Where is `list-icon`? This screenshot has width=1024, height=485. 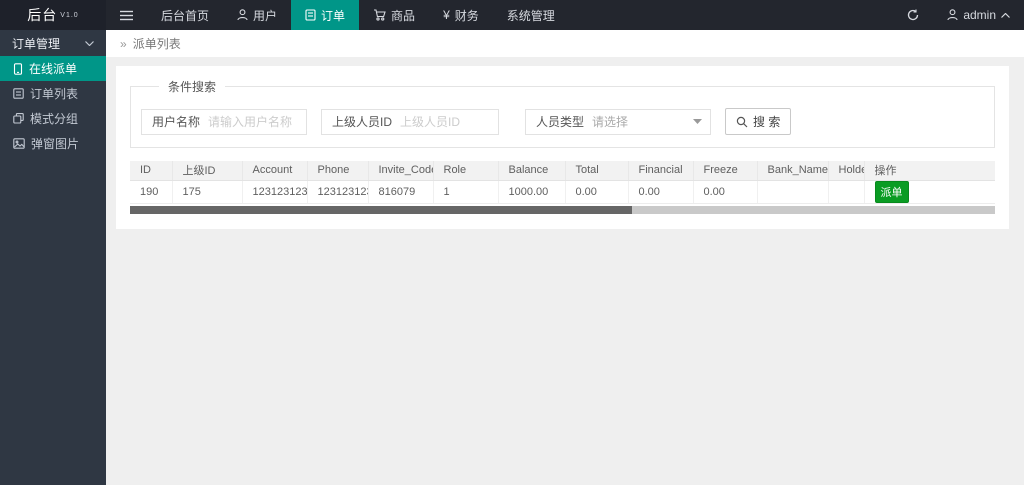 list-icon is located at coordinates (18, 93).